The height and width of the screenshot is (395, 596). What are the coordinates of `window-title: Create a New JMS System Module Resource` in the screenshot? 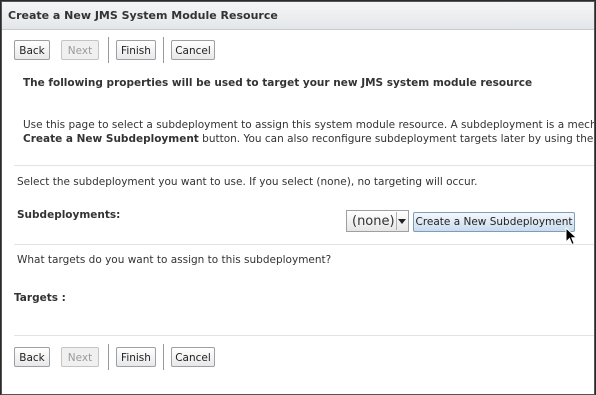 It's located at (143, 15).